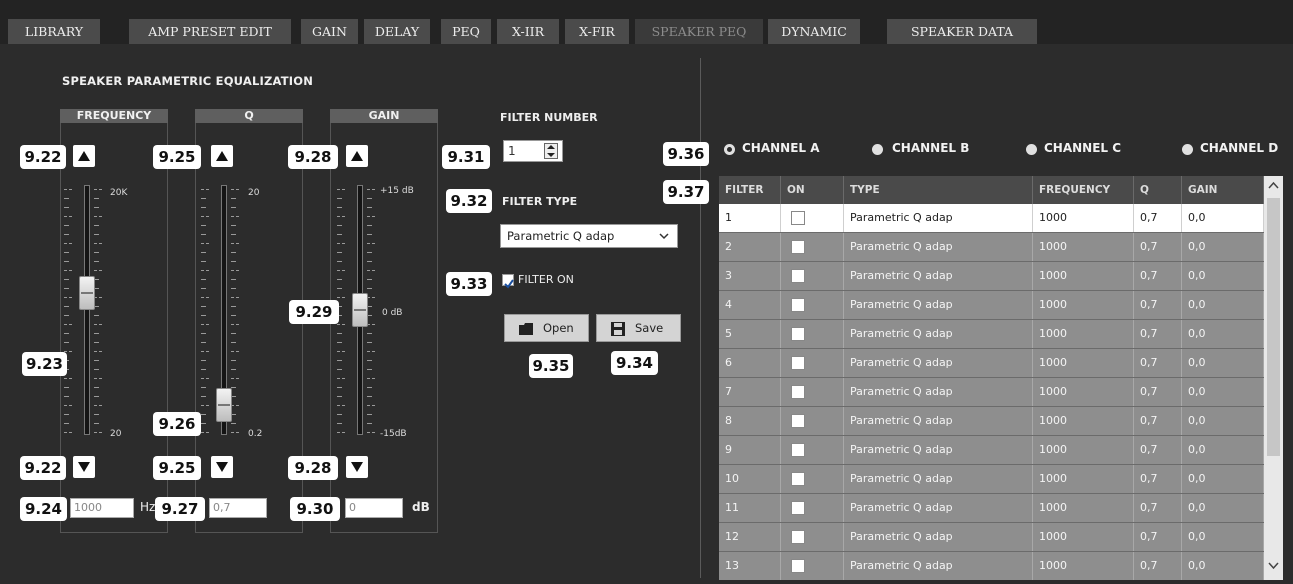  I want to click on table-row: 9 Parametric Q adap 1000 0,7 0,0, so click(991, 450).